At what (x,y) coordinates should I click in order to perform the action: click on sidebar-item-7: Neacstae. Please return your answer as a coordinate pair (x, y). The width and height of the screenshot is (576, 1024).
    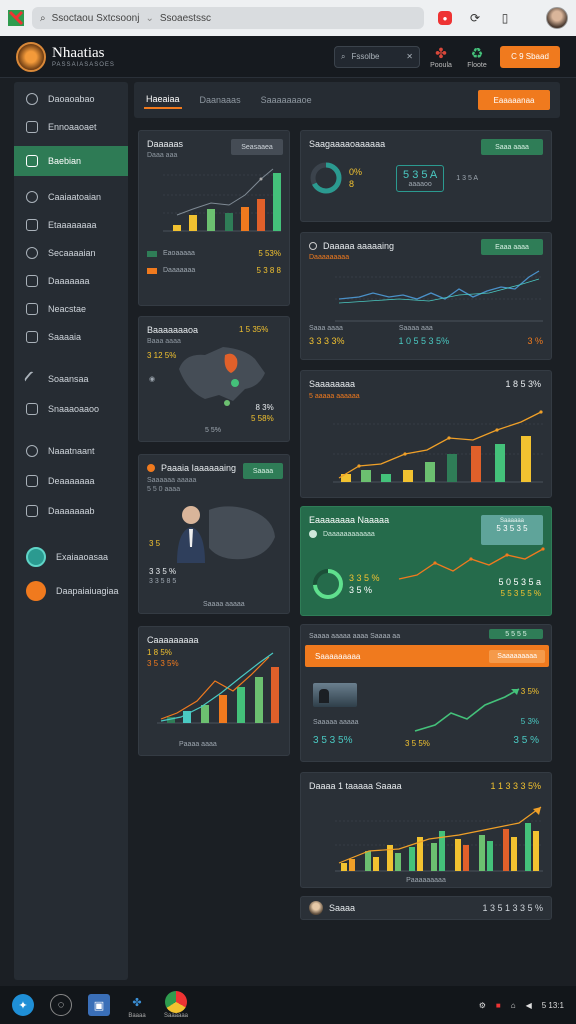
    Looking at the image, I should click on (71, 309).